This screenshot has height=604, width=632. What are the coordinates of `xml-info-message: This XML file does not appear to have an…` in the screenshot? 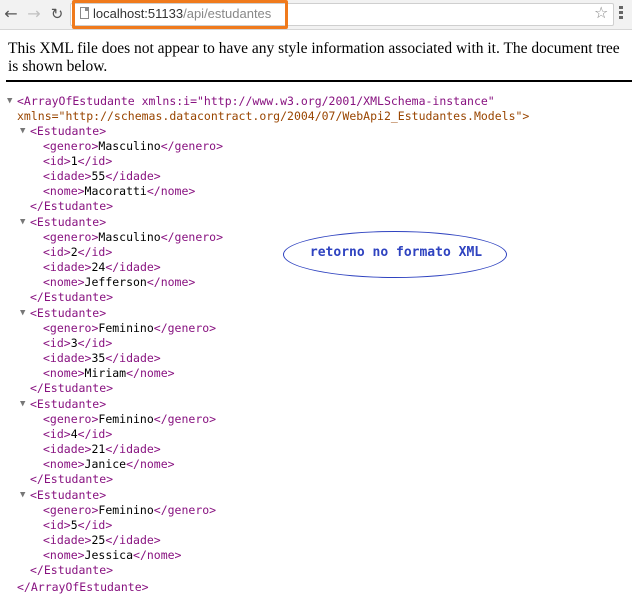 It's located at (314, 57).